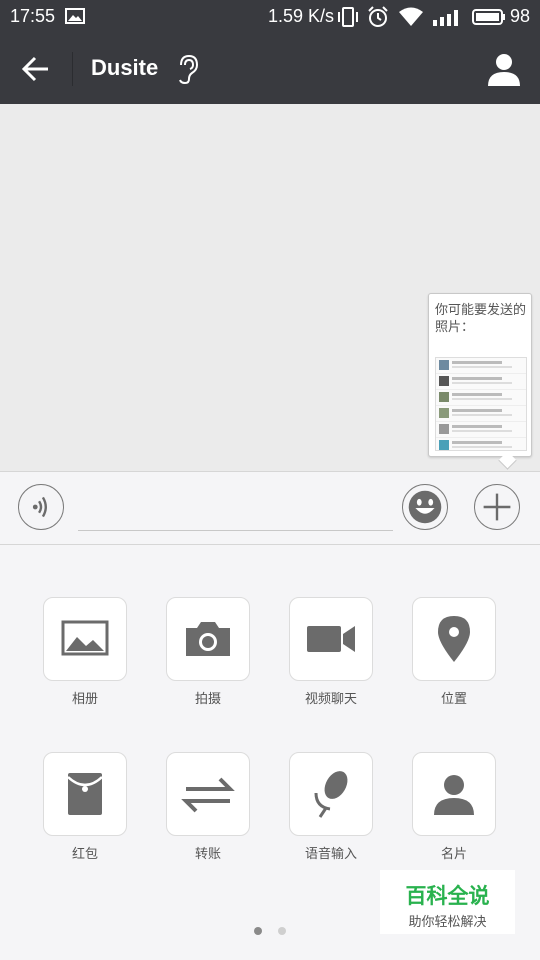 This screenshot has height=960, width=540. I want to click on location-button, so click(454, 639).